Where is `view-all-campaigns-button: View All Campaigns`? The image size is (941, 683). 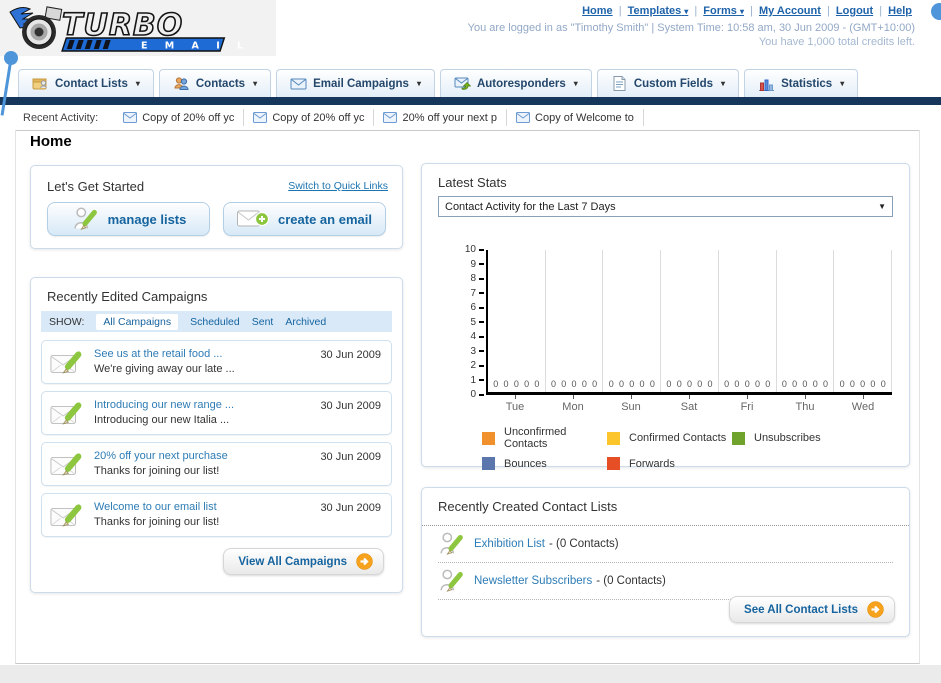 view-all-campaigns-button: View All Campaigns is located at coordinates (303, 561).